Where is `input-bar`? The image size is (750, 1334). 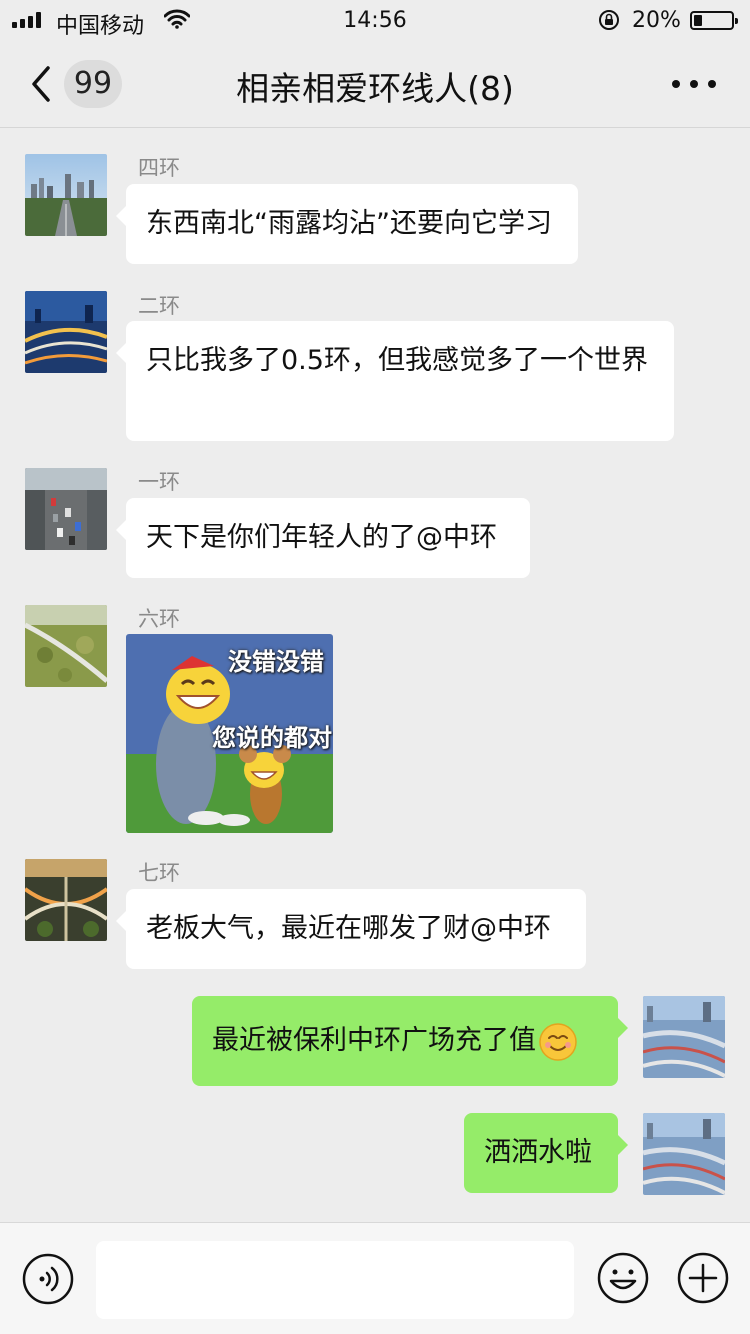
input-bar is located at coordinates (375, 1278).